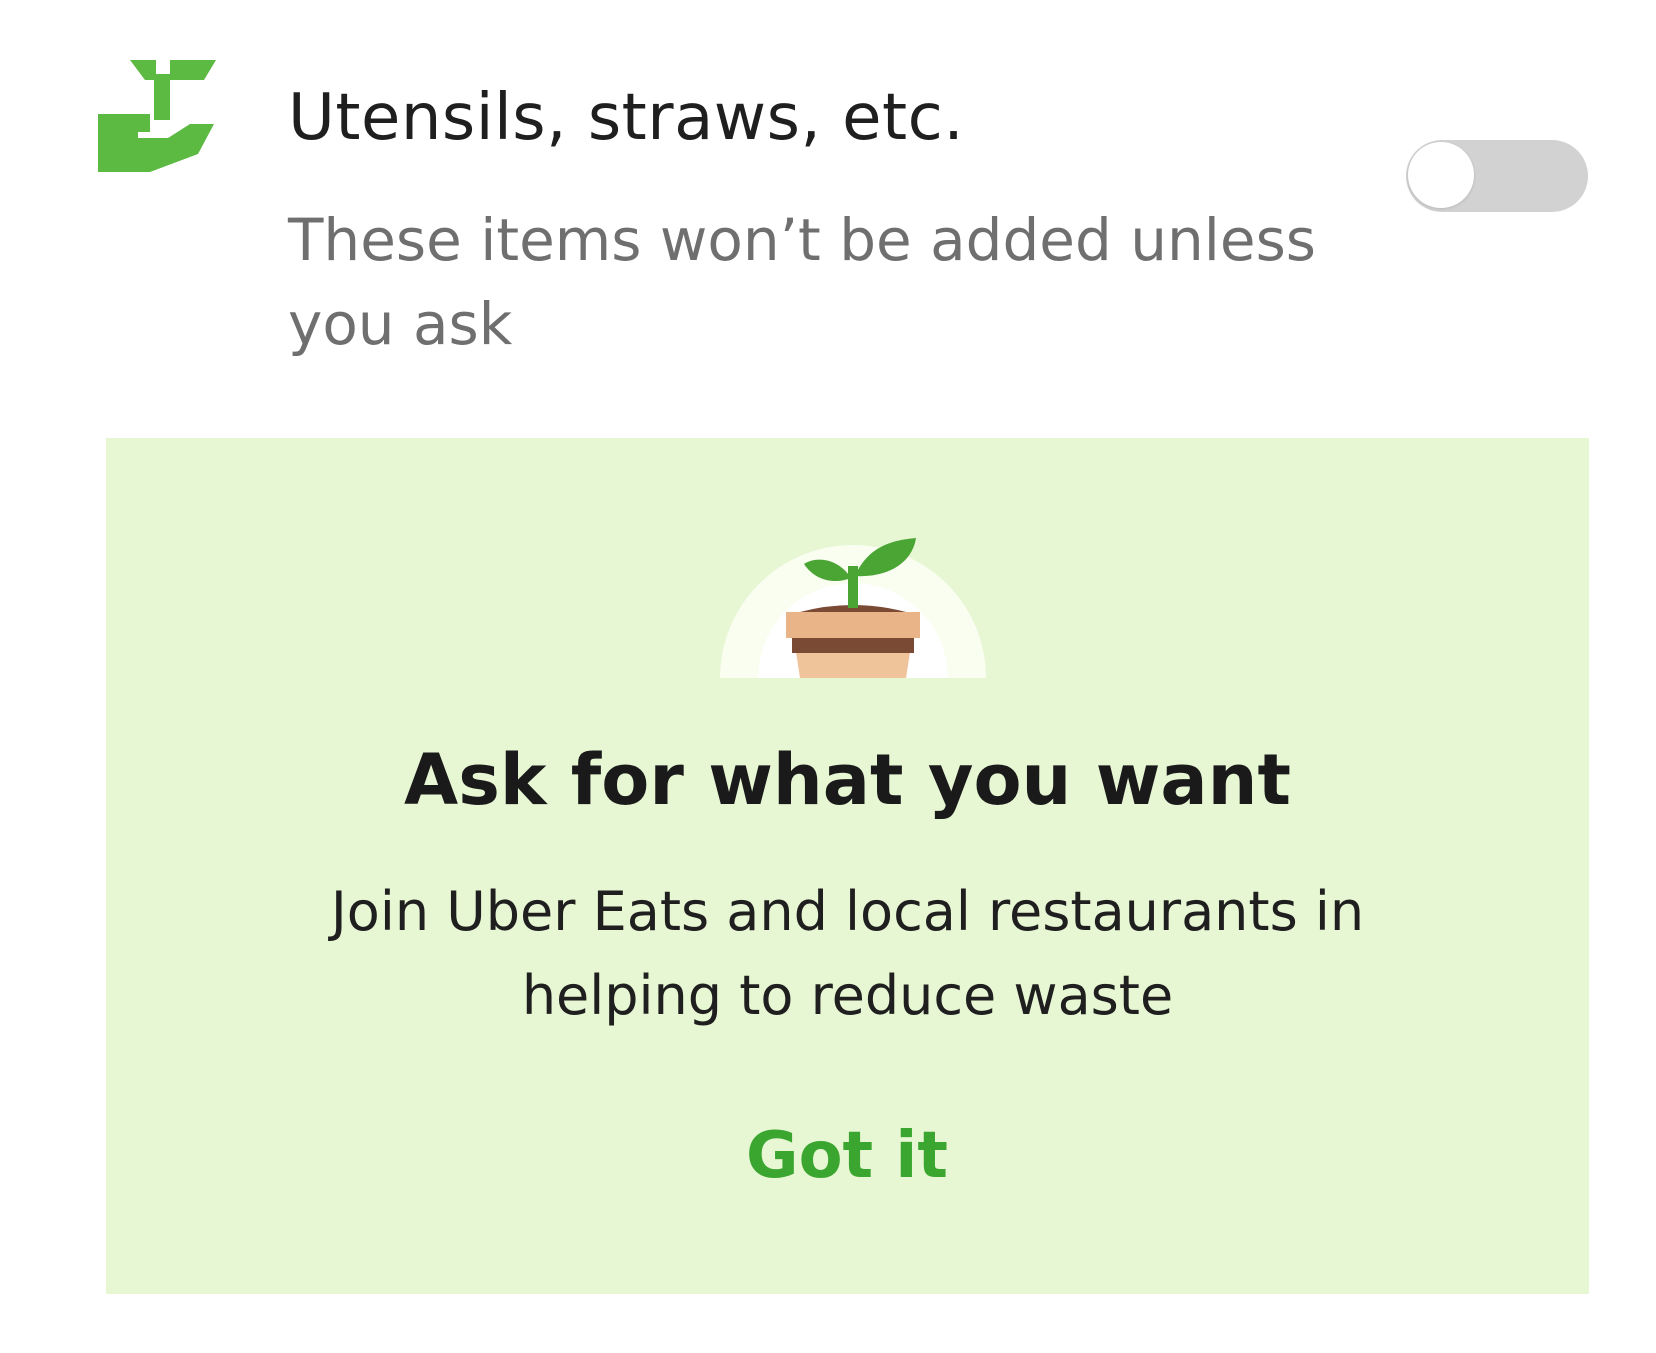  What do you see at coordinates (847, 780) in the screenshot?
I see `promo-title: Ask for what you want` at bounding box center [847, 780].